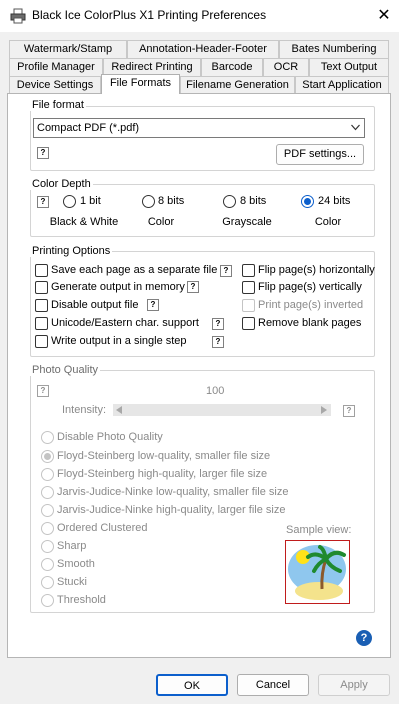  I want to click on photo-fs-low-radio, so click(47, 456).